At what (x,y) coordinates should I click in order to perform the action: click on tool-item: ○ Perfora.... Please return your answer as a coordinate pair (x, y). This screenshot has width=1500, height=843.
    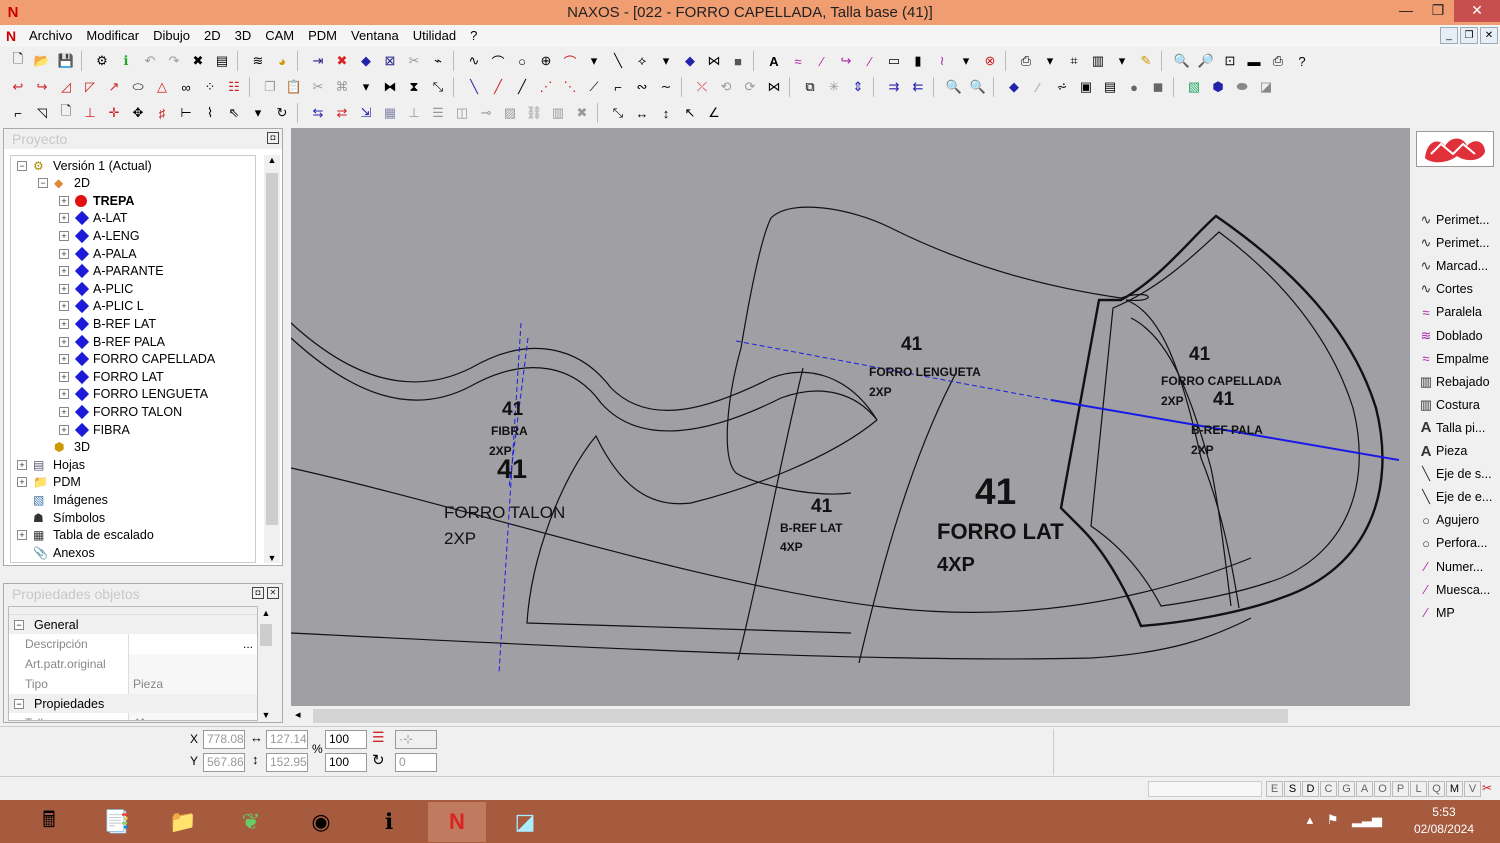
    Looking at the image, I should click on (1457, 543).